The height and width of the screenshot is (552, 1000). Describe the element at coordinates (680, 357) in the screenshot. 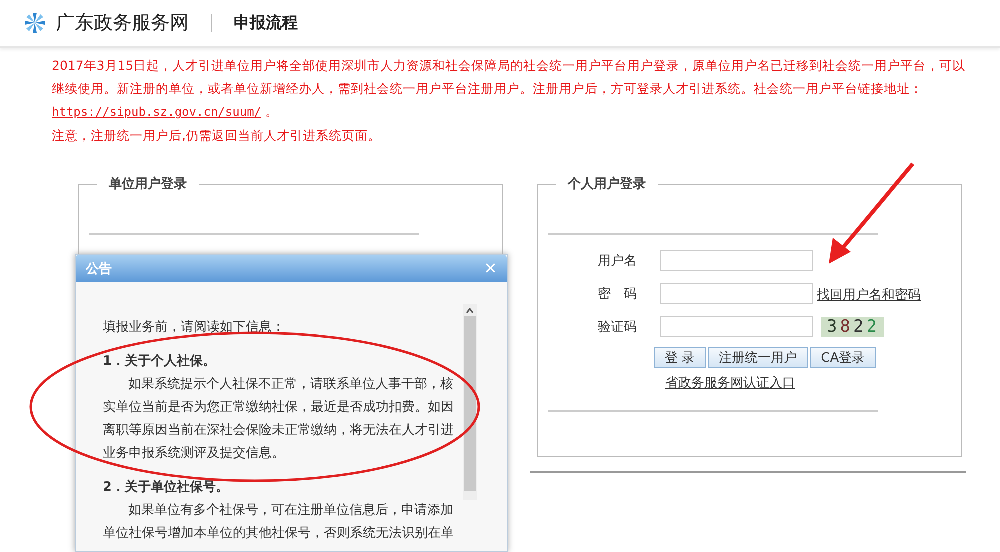

I see `form-button: 登 录` at that location.